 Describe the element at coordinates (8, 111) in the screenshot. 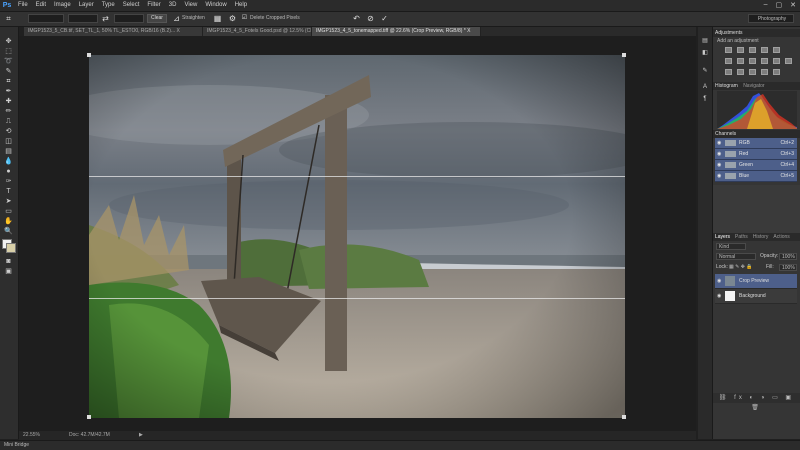

I see `brush-tool-icon: ✏` at that location.